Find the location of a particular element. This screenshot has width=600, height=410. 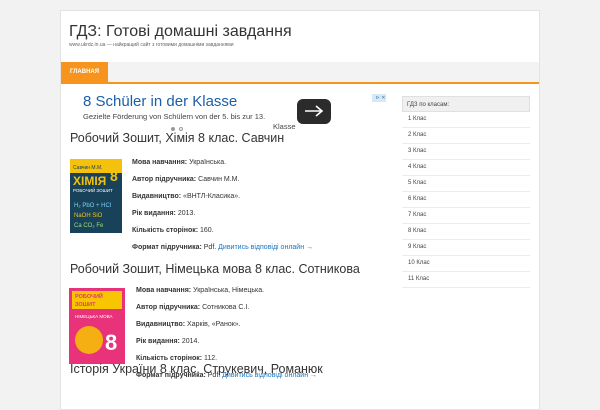

meta-row: Видавництво: «ВНТЛ-Класика». is located at coordinates (186, 196).